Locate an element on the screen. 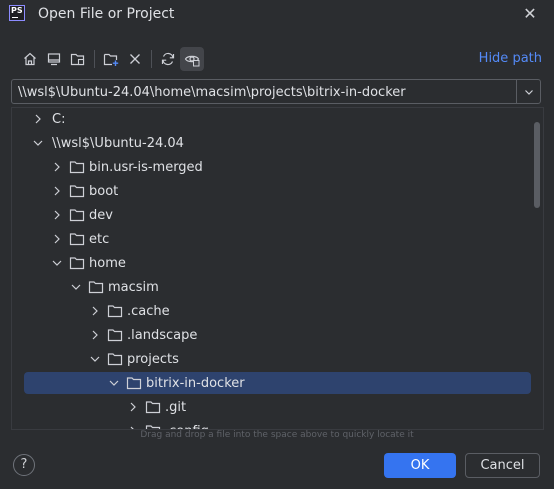 The height and width of the screenshot is (489, 554). home-button is located at coordinates (30, 59).